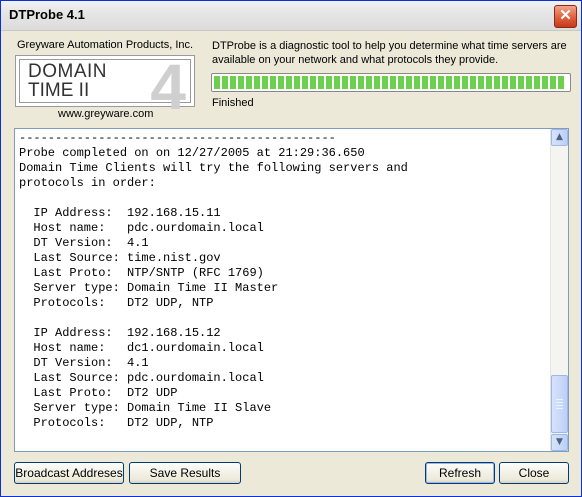  I want to click on close-window-button: ✕, so click(565, 16).